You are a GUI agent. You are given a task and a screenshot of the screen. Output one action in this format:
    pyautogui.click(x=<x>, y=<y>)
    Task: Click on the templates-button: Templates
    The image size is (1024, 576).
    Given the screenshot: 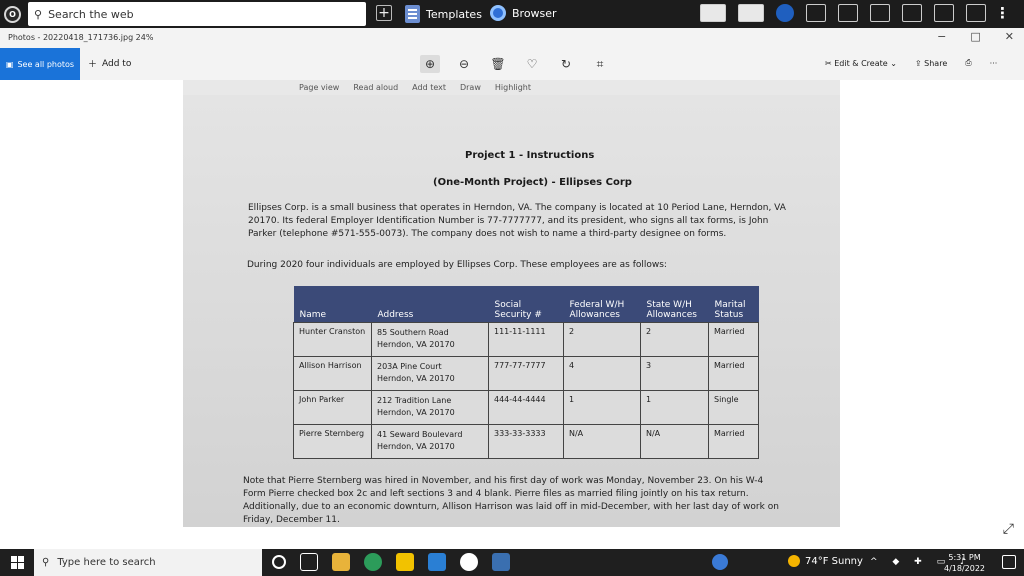 What is the action you would take?
    pyautogui.click(x=443, y=14)
    